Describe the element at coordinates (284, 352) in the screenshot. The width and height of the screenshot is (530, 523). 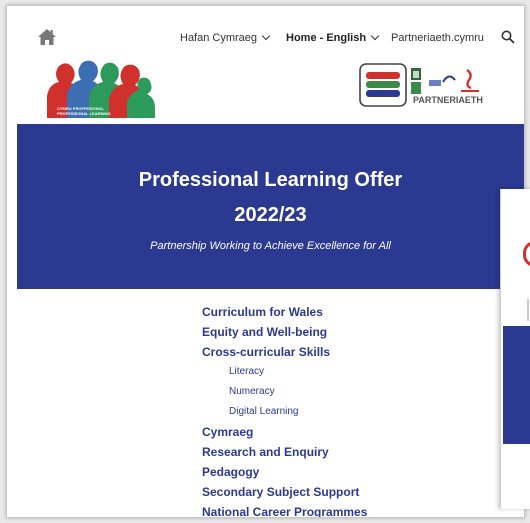
I see `menu-link-cross-curricular-skills: Cross-curricular Skills` at that location.